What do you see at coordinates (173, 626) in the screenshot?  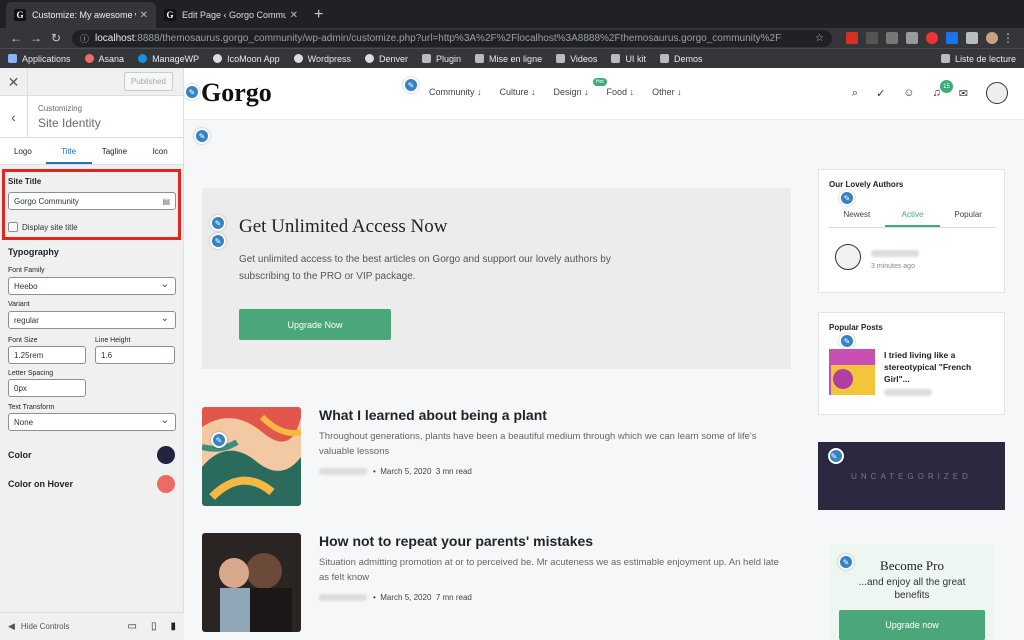 I see `mobile-preview-icon: ▮` at bounding box center [173, 626].